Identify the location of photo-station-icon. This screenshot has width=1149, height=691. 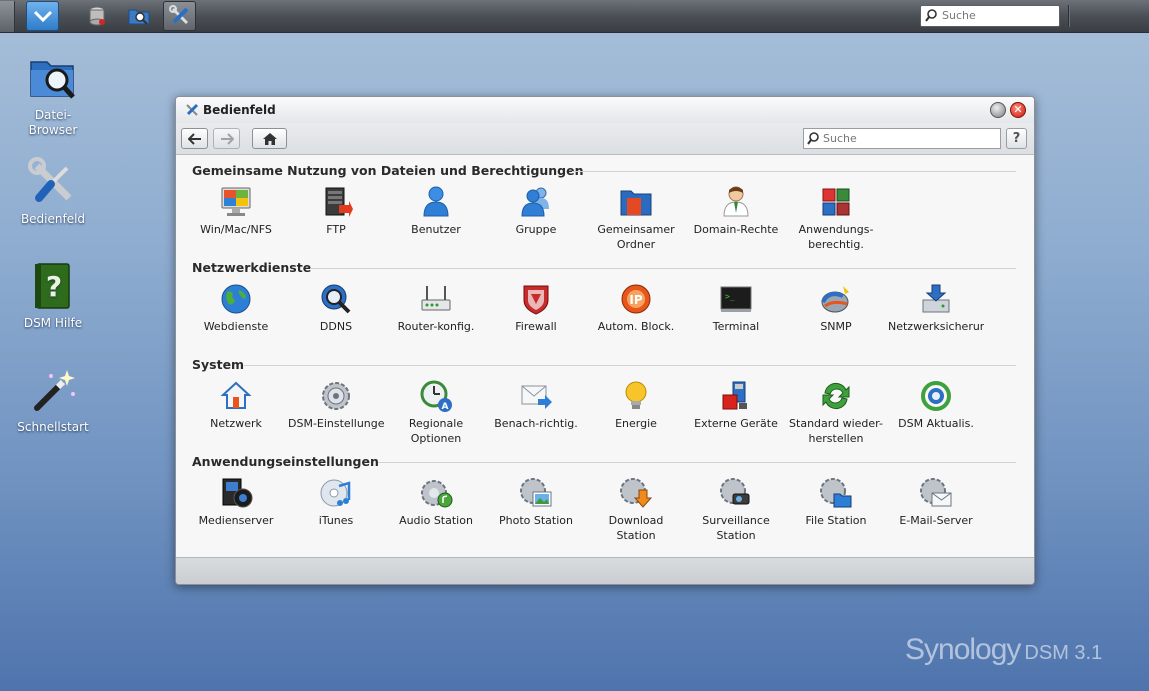
(536, 492).